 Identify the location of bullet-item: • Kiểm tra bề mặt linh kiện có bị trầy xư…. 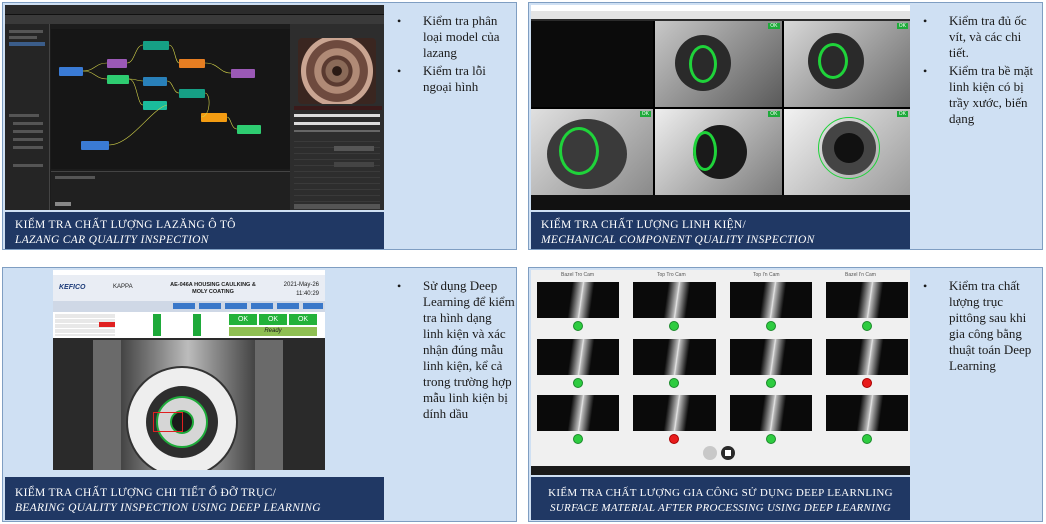
(978, 94).